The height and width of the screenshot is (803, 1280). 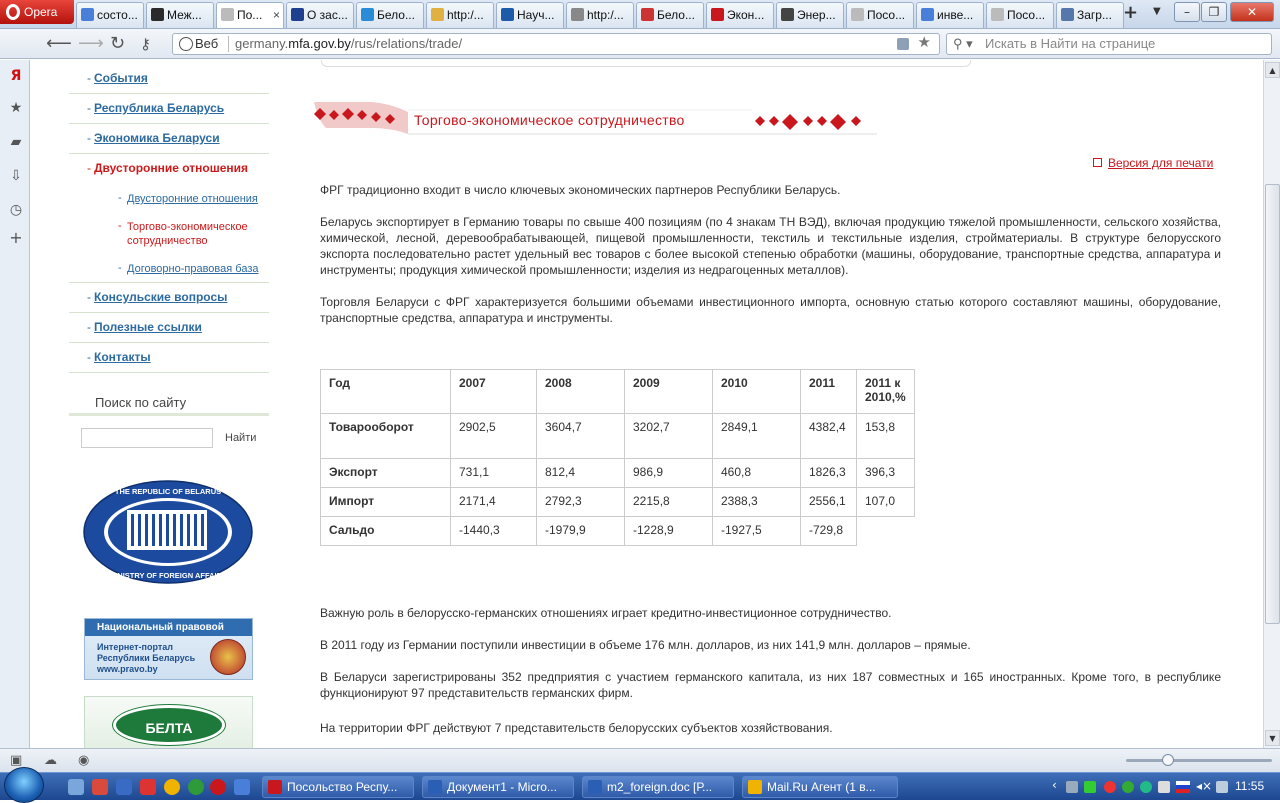 What do you see at coordinates (1128, 787) in the screenshot?
I see `icq-icon` at bounding box center [1128, 787].